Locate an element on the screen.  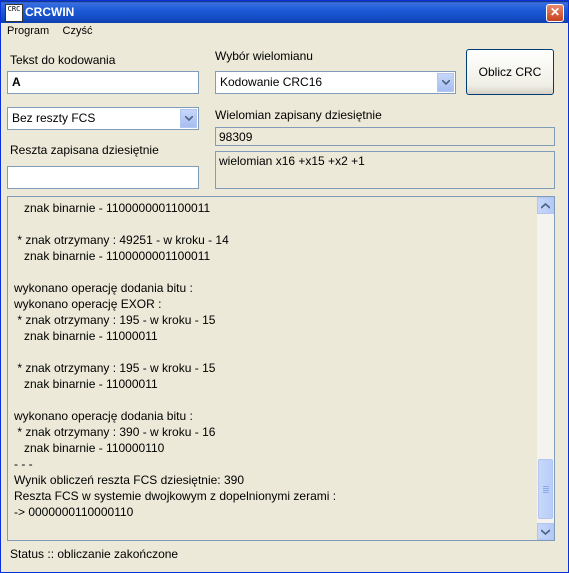
menu-czysc: Czyść is located at coordinates (77, 30).